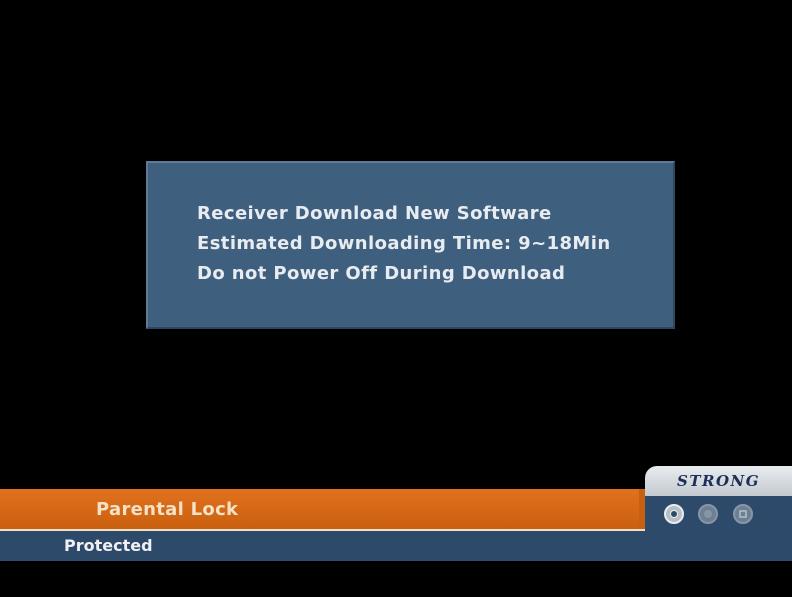 The image size is (792, 597). Describe the element at coordinates (108, 545) in the screenshot. I see `status-text: Protected` at that location.